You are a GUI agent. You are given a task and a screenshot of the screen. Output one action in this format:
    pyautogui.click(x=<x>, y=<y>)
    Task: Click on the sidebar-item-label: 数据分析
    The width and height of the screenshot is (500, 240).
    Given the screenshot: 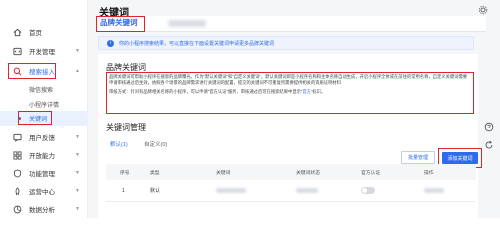 What is the action you would take?
    pyautogui.click(x=42, y=210)
    